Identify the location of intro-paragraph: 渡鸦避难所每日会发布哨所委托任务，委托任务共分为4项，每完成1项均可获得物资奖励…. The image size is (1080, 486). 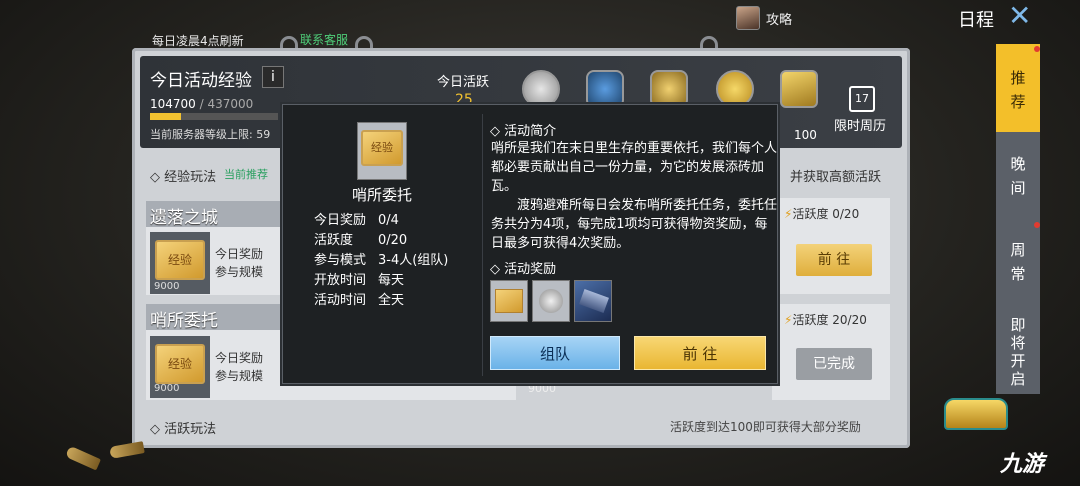
(634, 224).